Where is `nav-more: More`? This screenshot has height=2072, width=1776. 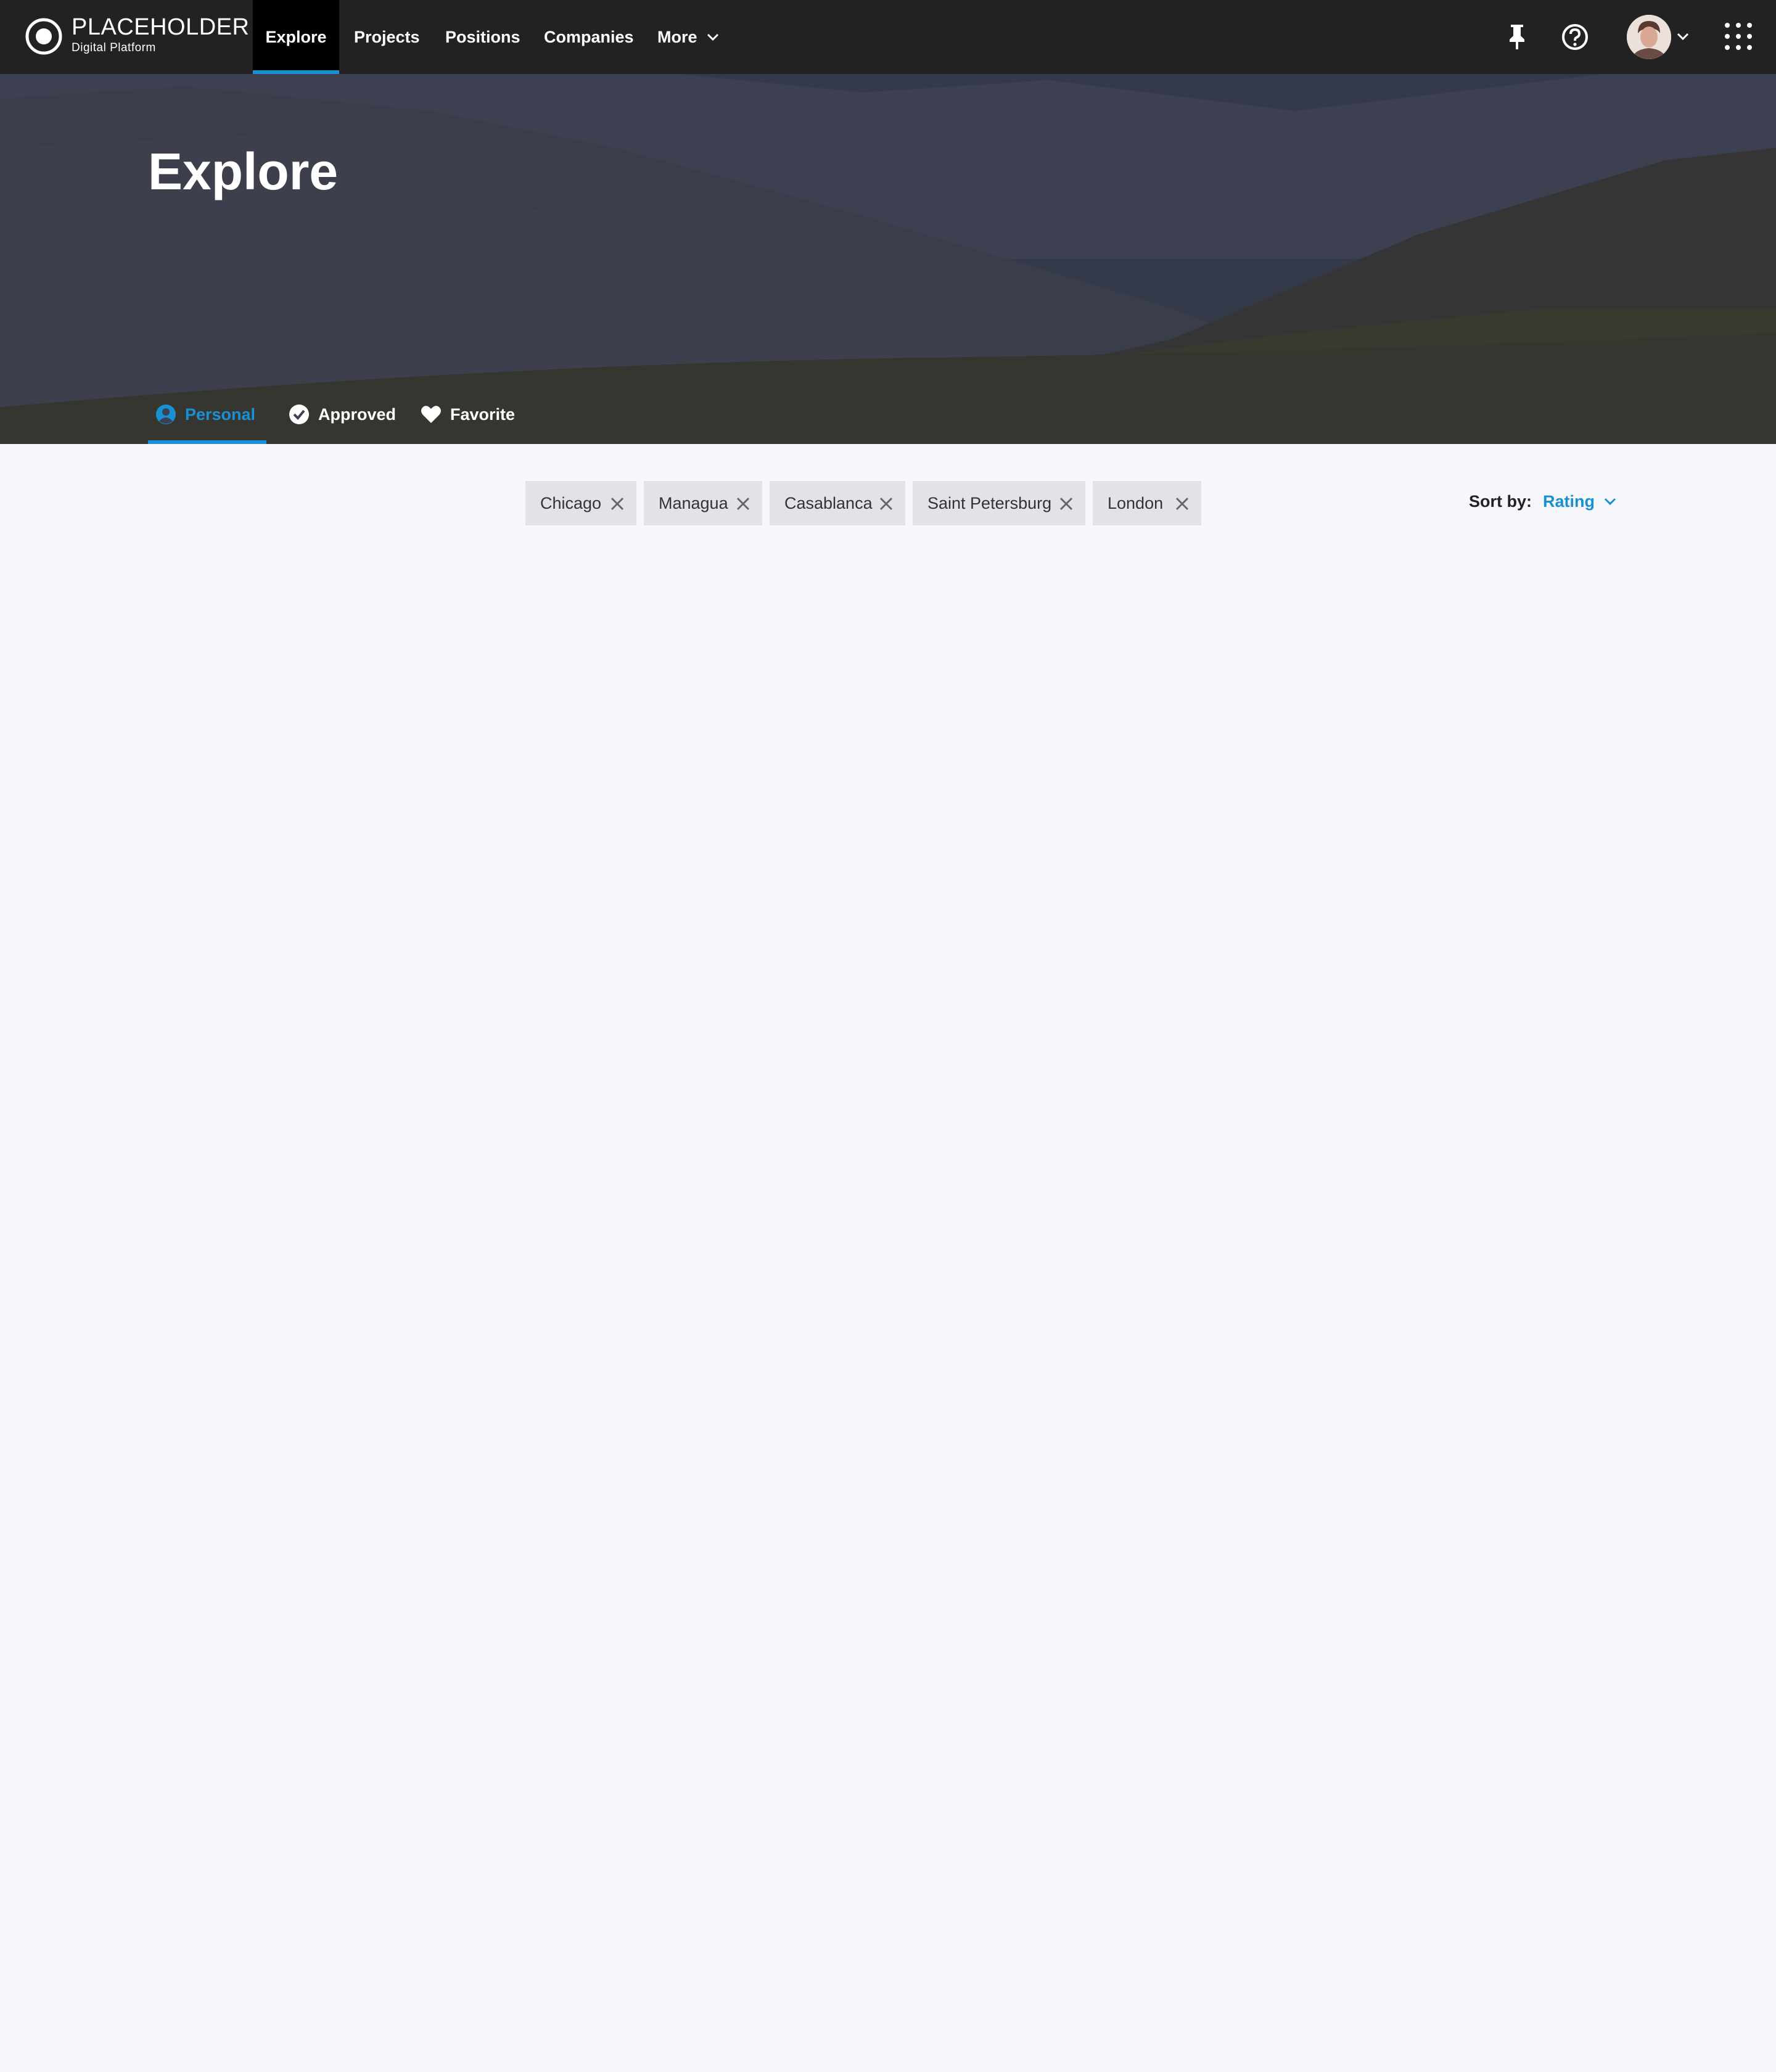
nav-more: More is located at coordinates (688, 37).